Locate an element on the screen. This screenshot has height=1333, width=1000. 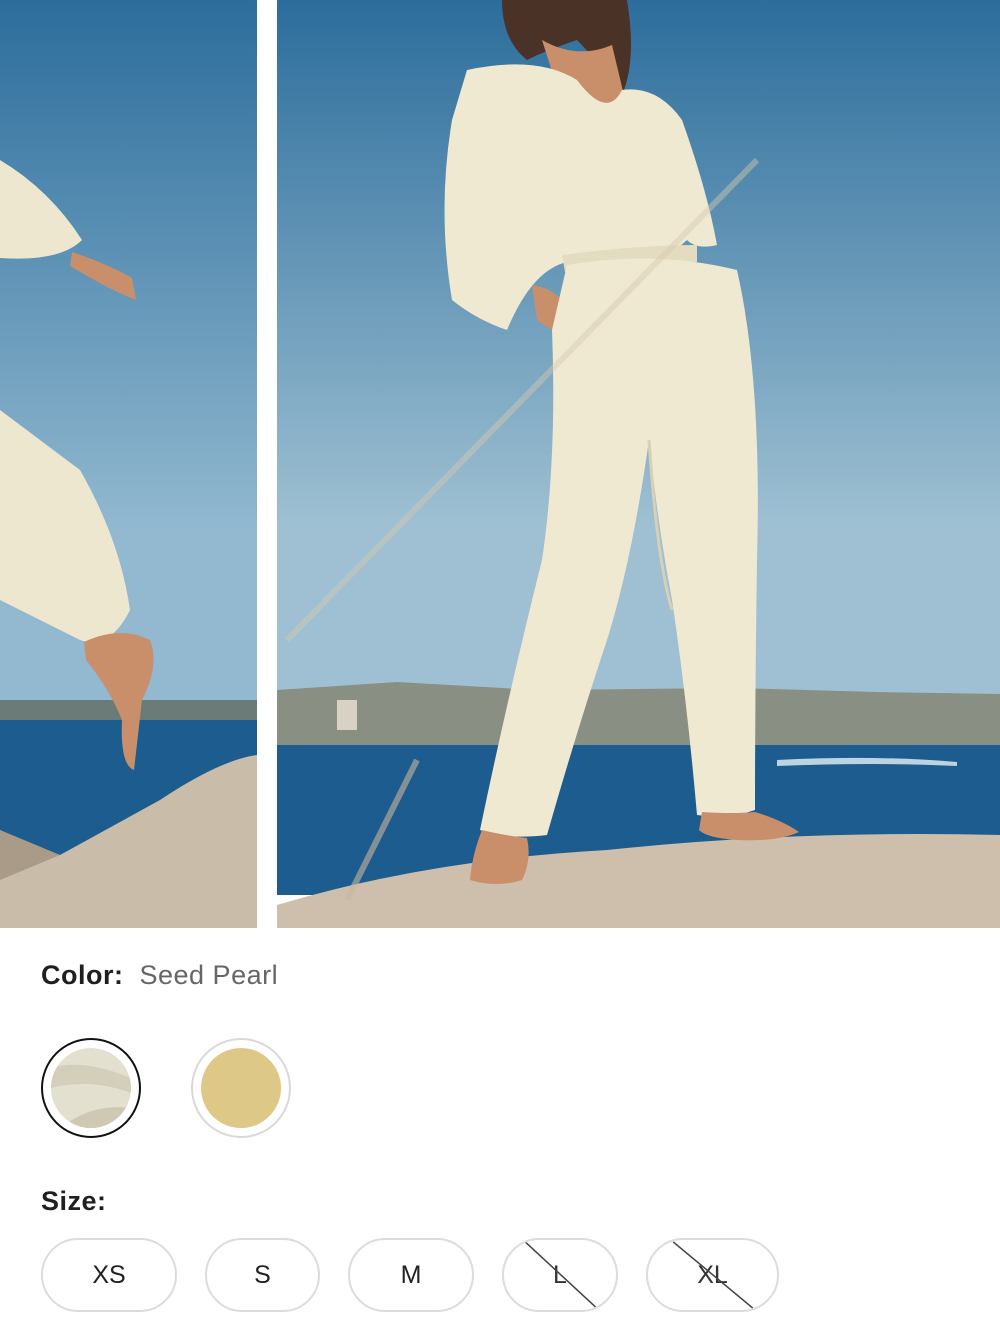
color-label-row: Color: Seed Pearl is located at coordinates (159, 975).